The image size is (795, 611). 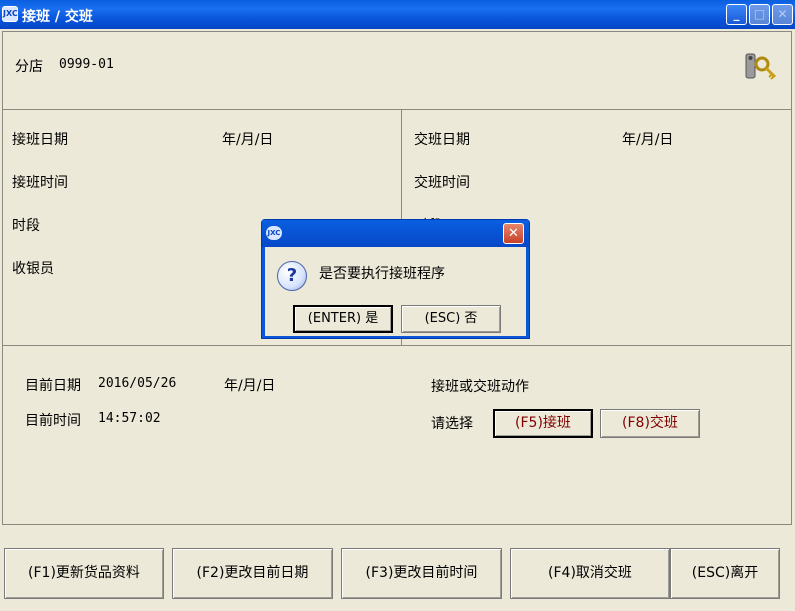 What do you see at coordinates (40, 183) in the screenshot?
I see `handover-in-time-label: 接班时间` at bounding box center [40, 183].